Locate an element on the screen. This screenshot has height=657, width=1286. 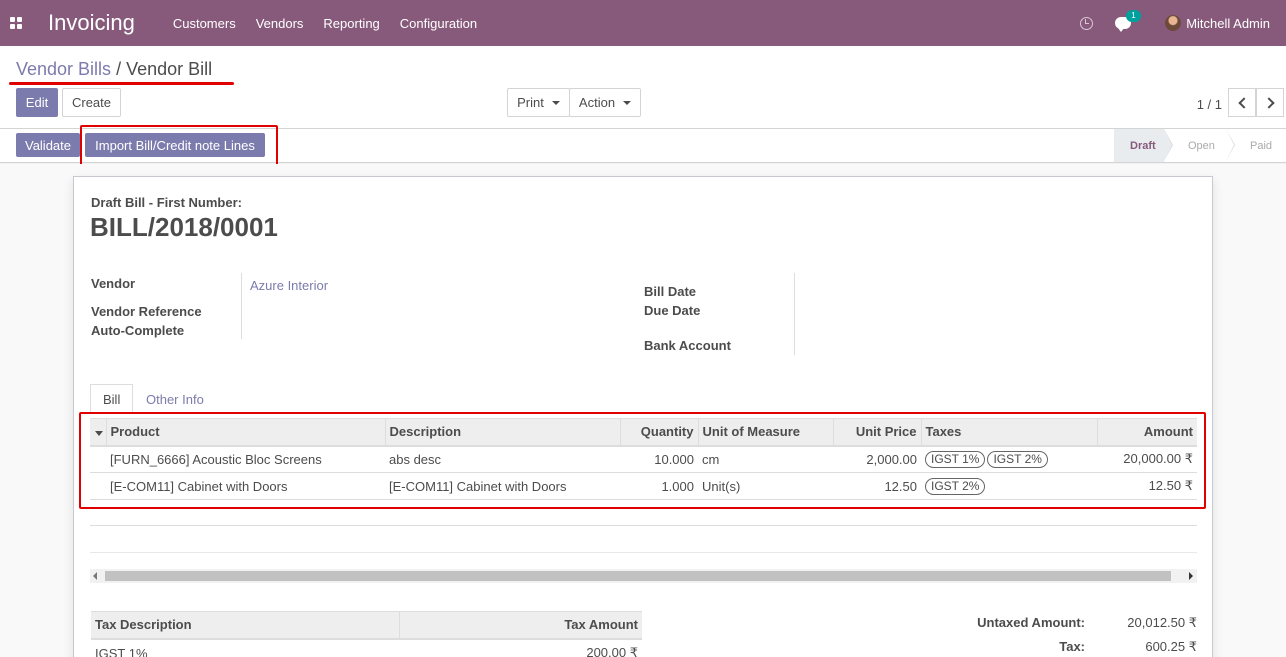
tab-bill: Bill is located at coordinates (112, 399).